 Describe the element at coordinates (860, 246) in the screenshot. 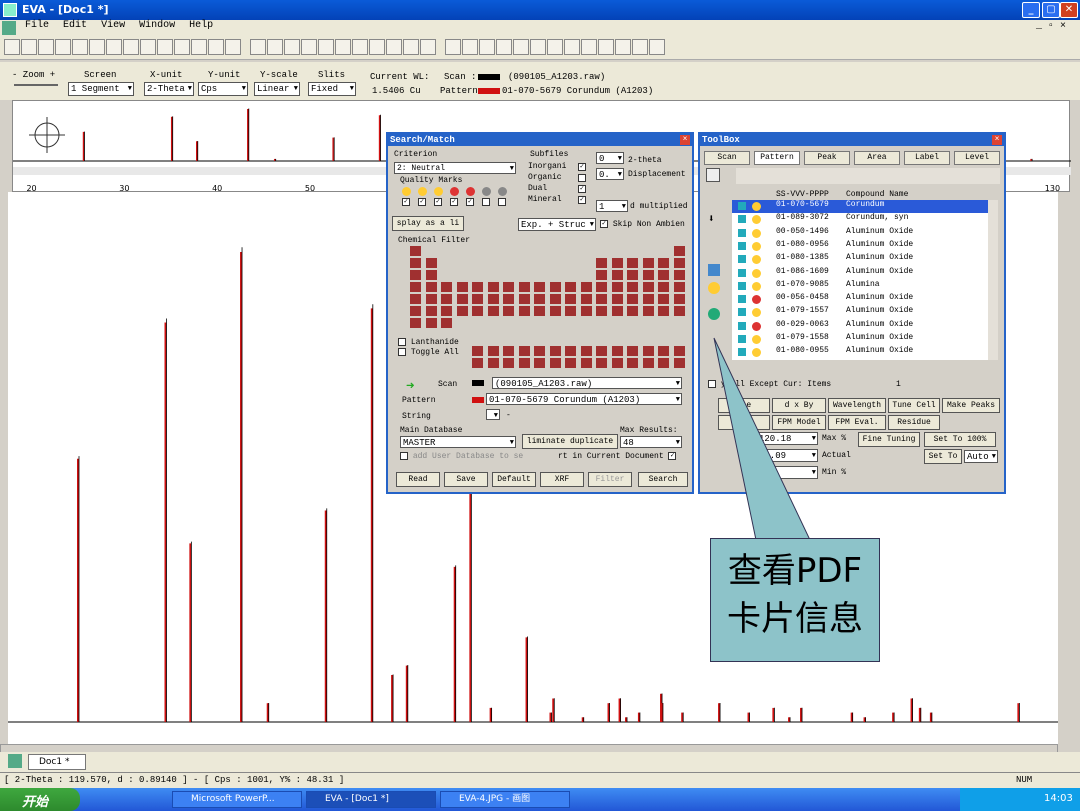

I see `pattern-row: 01-080-0956 Aluminum Oxide` at that location.